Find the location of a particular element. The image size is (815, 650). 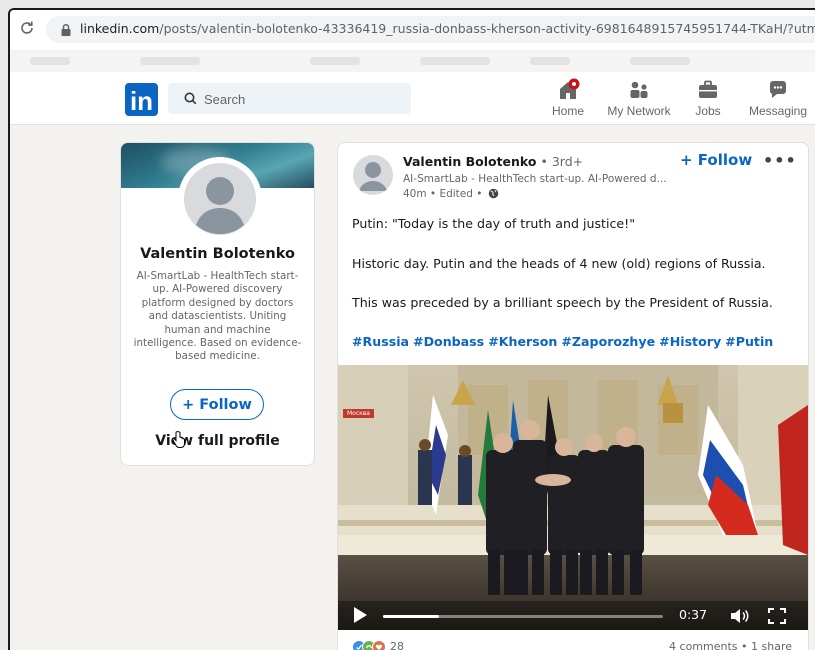

reload-icon is located at coordinates (28, 29).